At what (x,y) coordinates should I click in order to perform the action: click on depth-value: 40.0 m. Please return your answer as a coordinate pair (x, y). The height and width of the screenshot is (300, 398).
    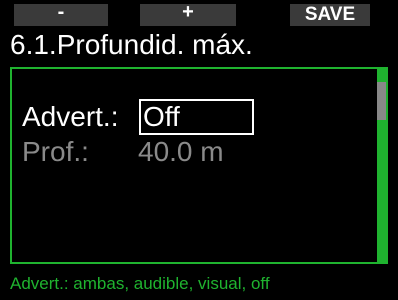
    Looking at the image, I should click on (181, 151).